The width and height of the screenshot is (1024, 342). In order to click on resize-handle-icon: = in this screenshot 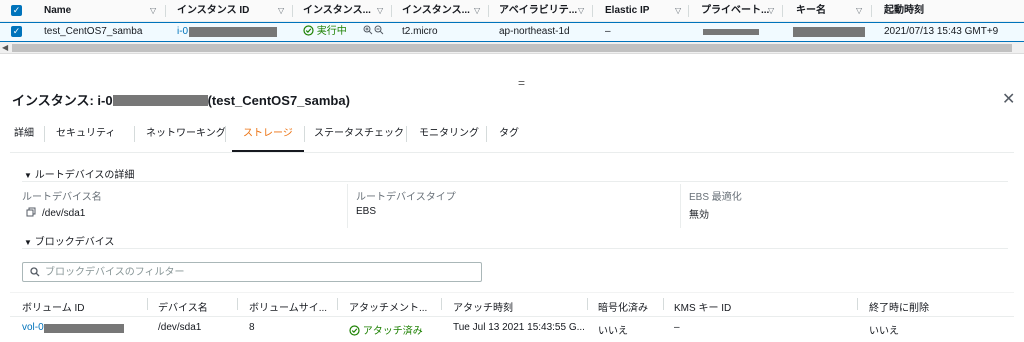, I will do `click(521, 83)`.